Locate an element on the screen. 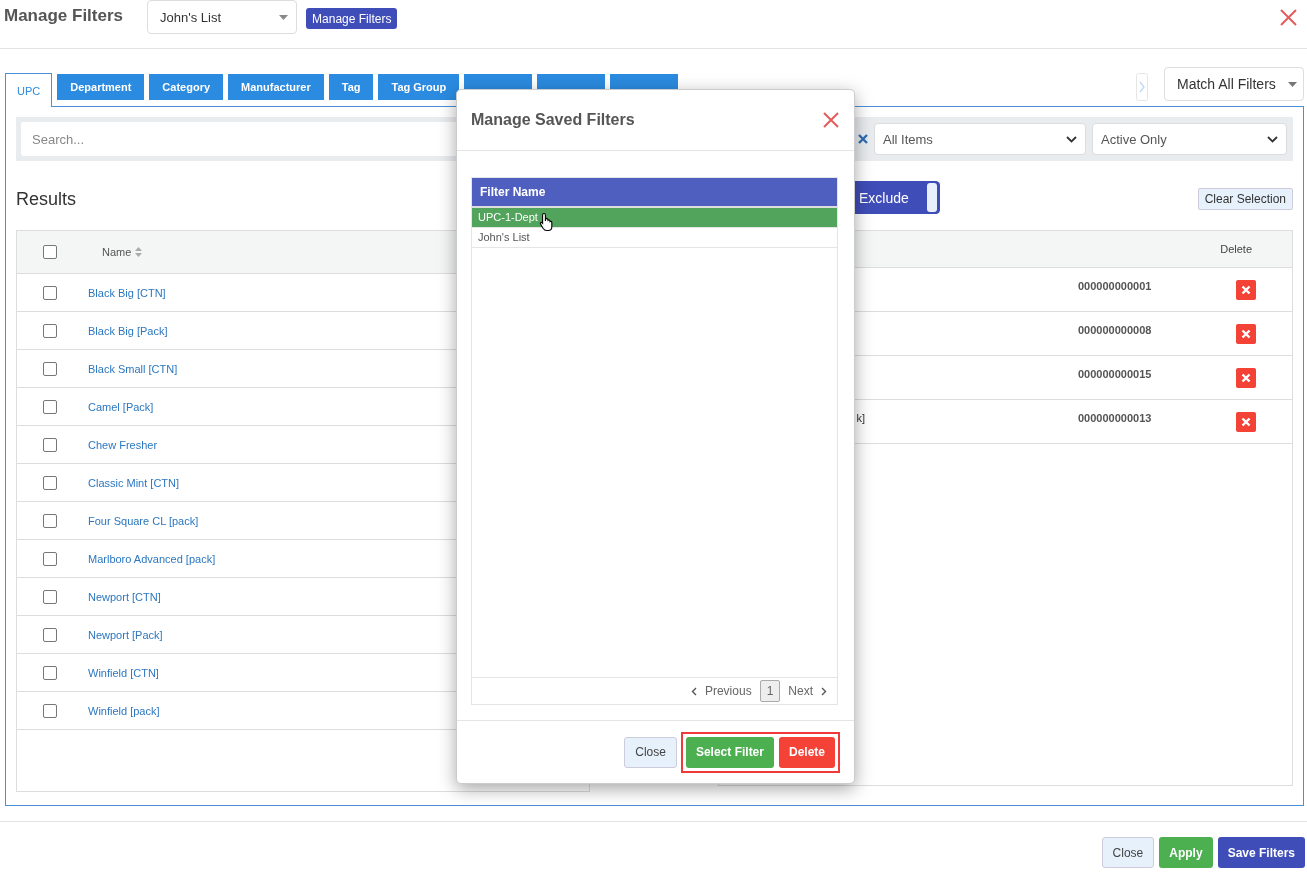  column-header: Delete is located at coordinates (1236, 249).